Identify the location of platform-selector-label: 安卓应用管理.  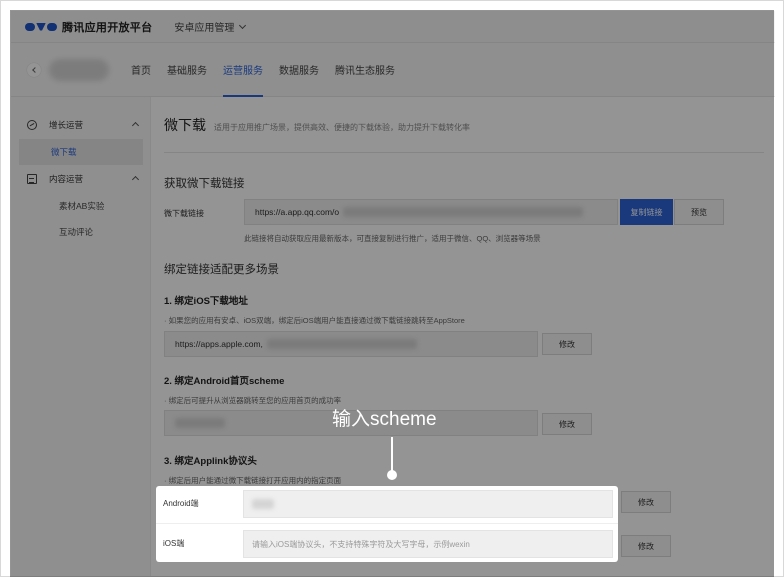
(204, 28).